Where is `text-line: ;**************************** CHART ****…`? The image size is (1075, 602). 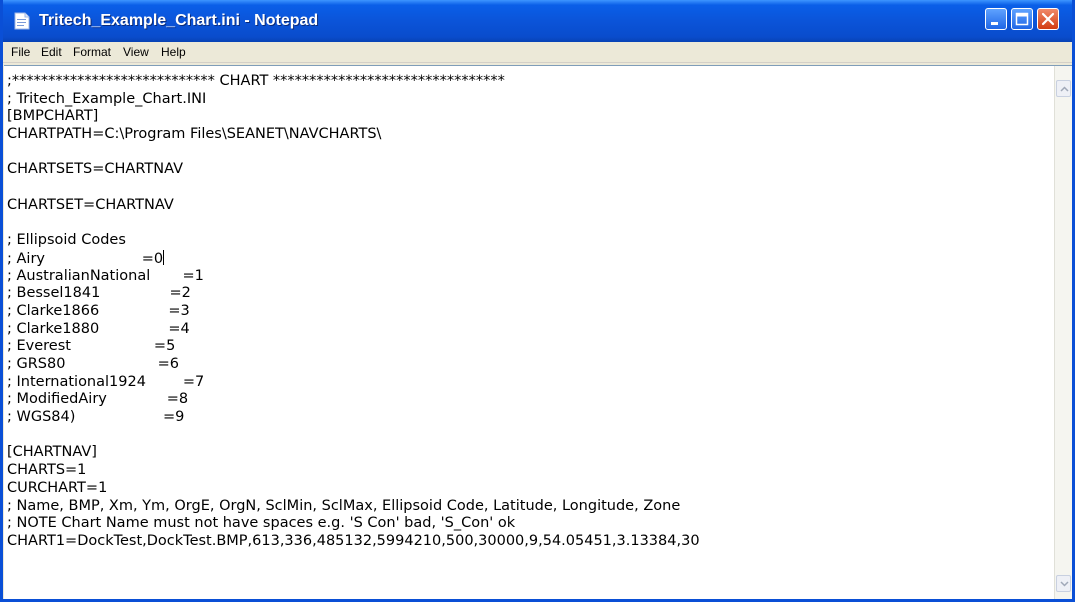
text-line: ;**************************** CHART ****… is located at coordinates (256, 81).